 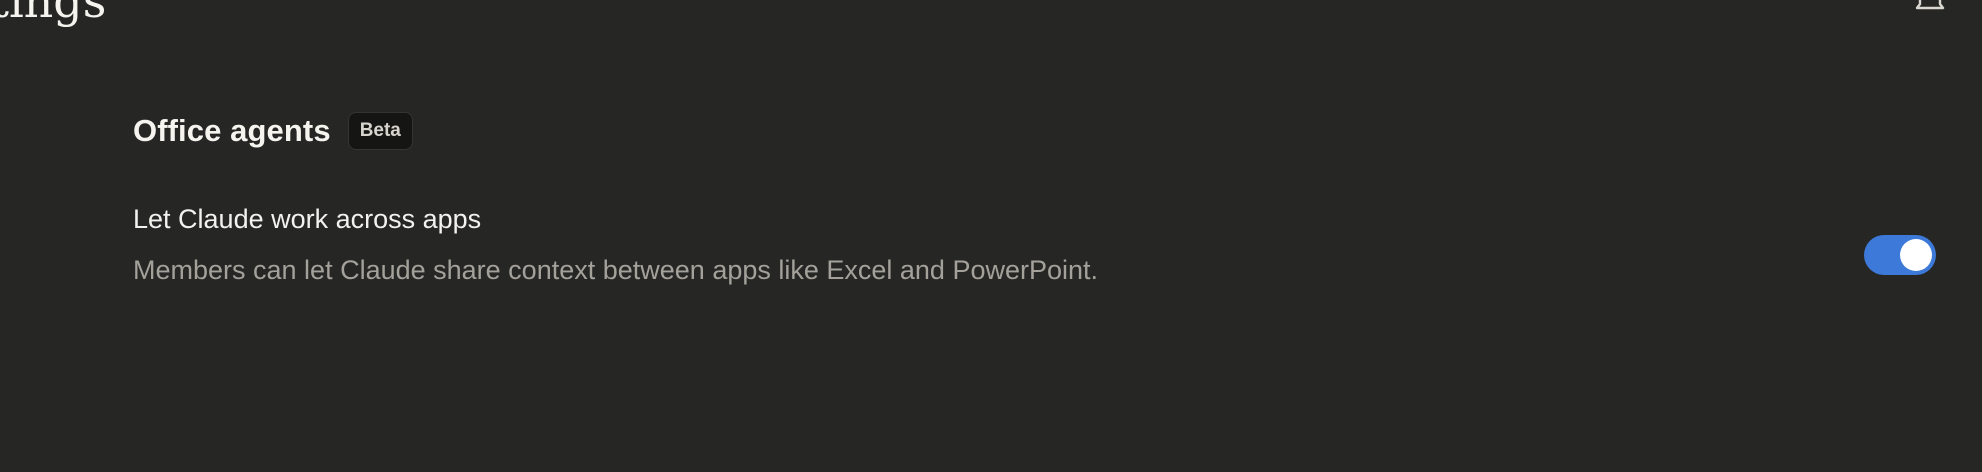 I want to click on notifications-button, so click(x=1930, y=10).